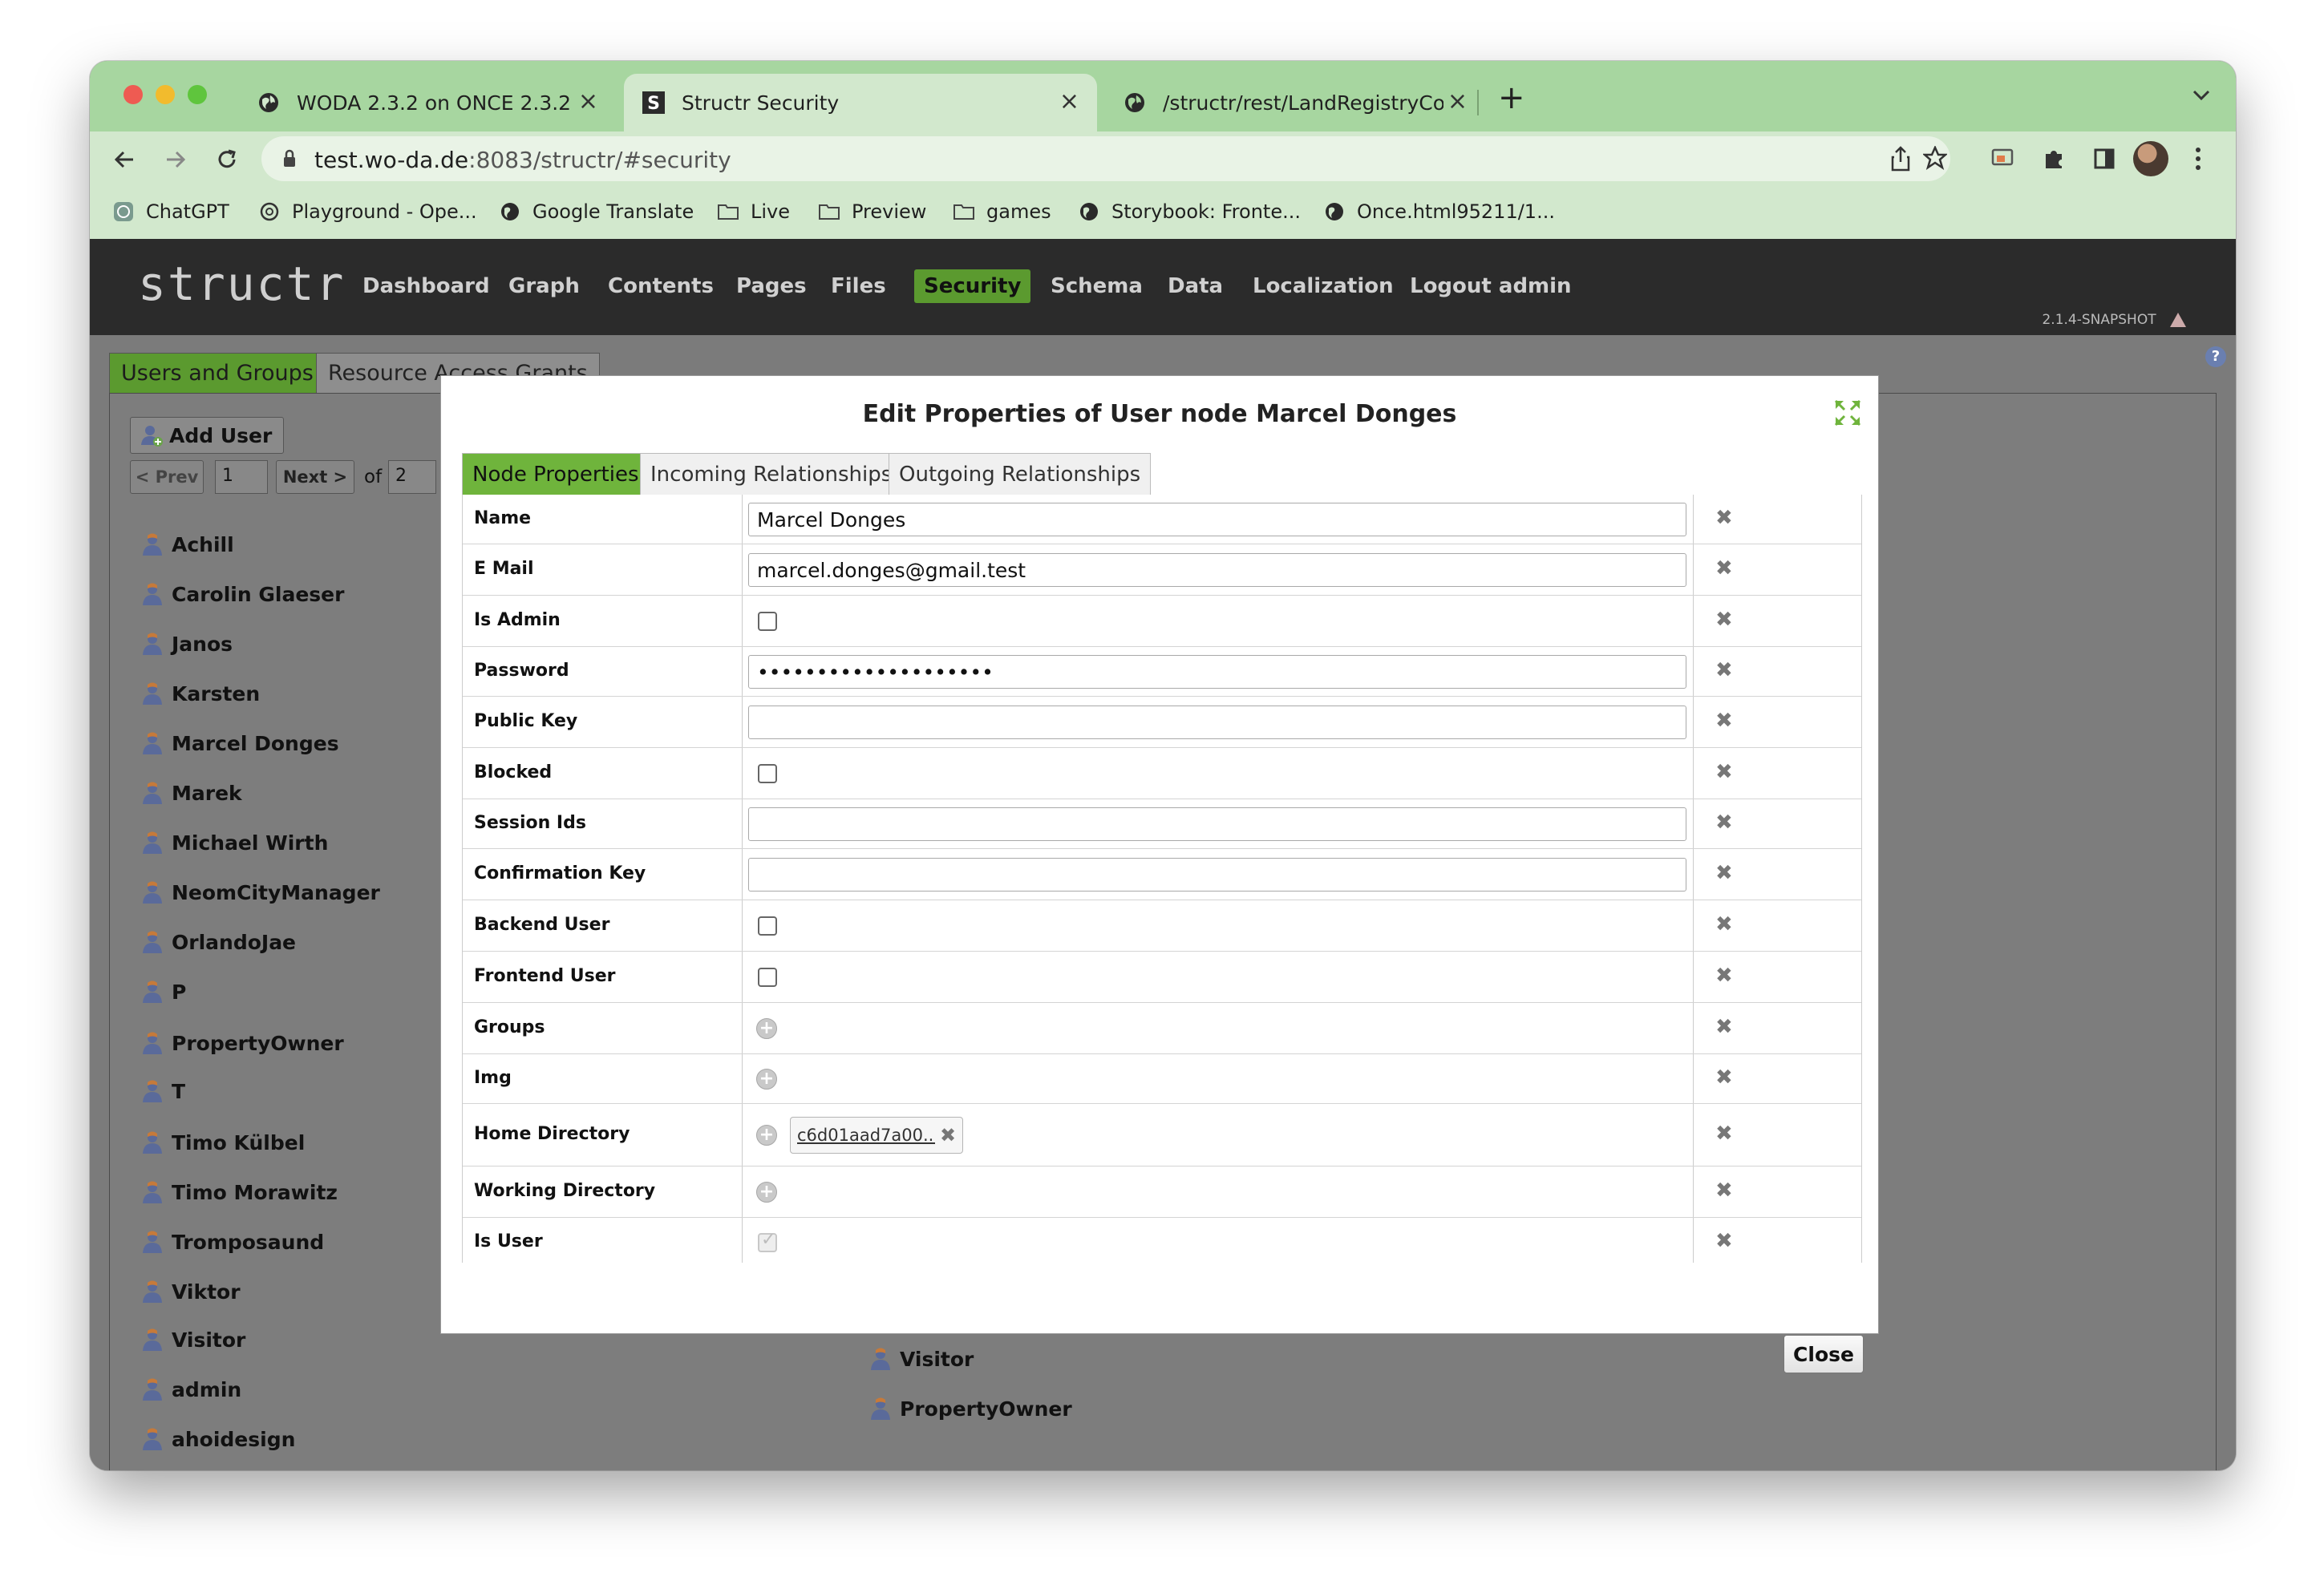  Describe the element at coordinates (2054, 159) in the screenshot. I see `extensions-puzzle-icon` at that location.